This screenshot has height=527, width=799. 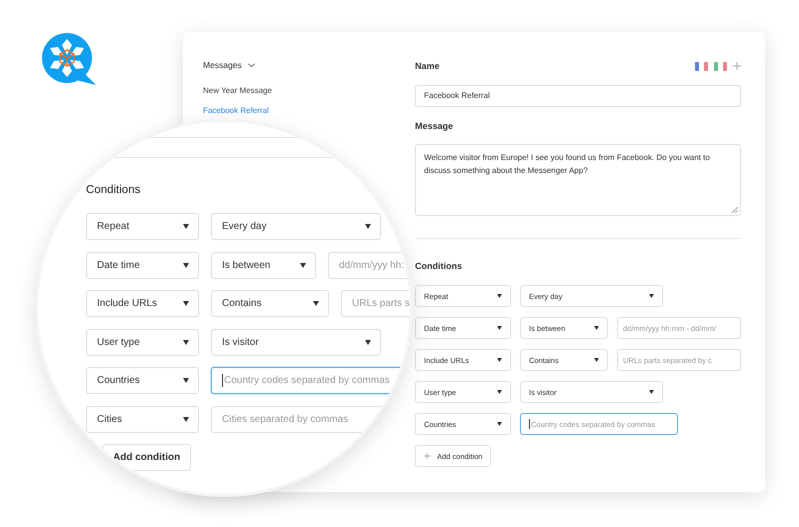 I want to click on chevron-icon, so click(x=251, y=65).